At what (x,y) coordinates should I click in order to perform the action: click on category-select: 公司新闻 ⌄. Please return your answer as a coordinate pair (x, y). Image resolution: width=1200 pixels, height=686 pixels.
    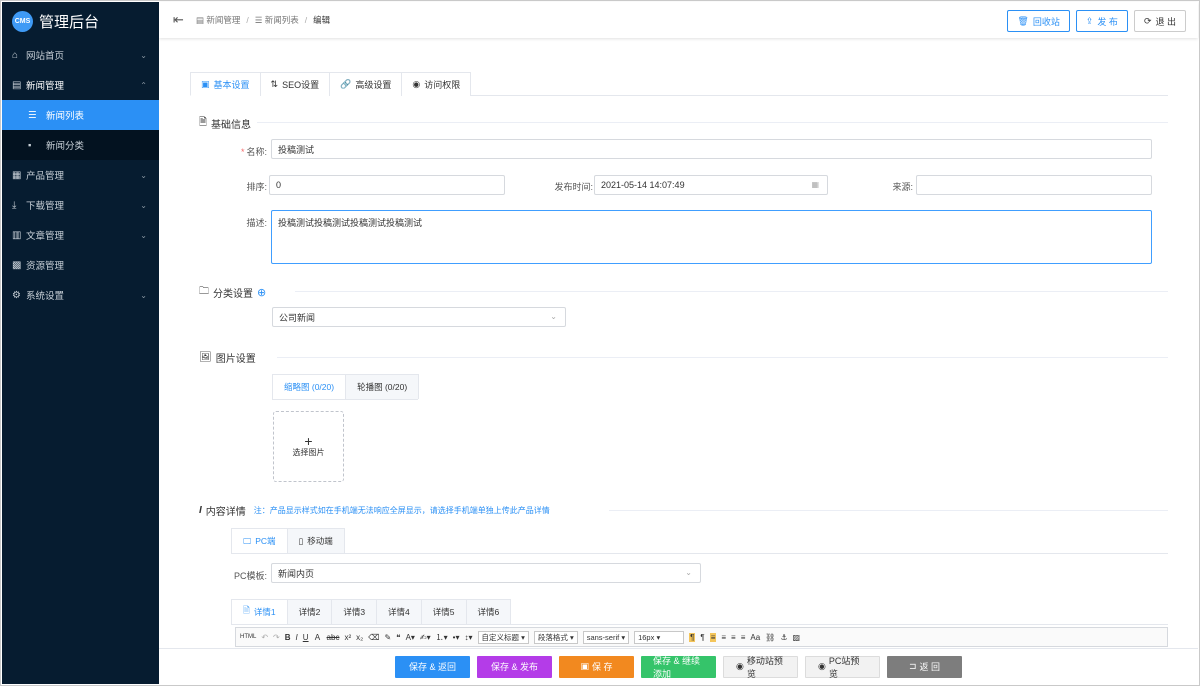
    Looking at the image, I should click on (419, 317).